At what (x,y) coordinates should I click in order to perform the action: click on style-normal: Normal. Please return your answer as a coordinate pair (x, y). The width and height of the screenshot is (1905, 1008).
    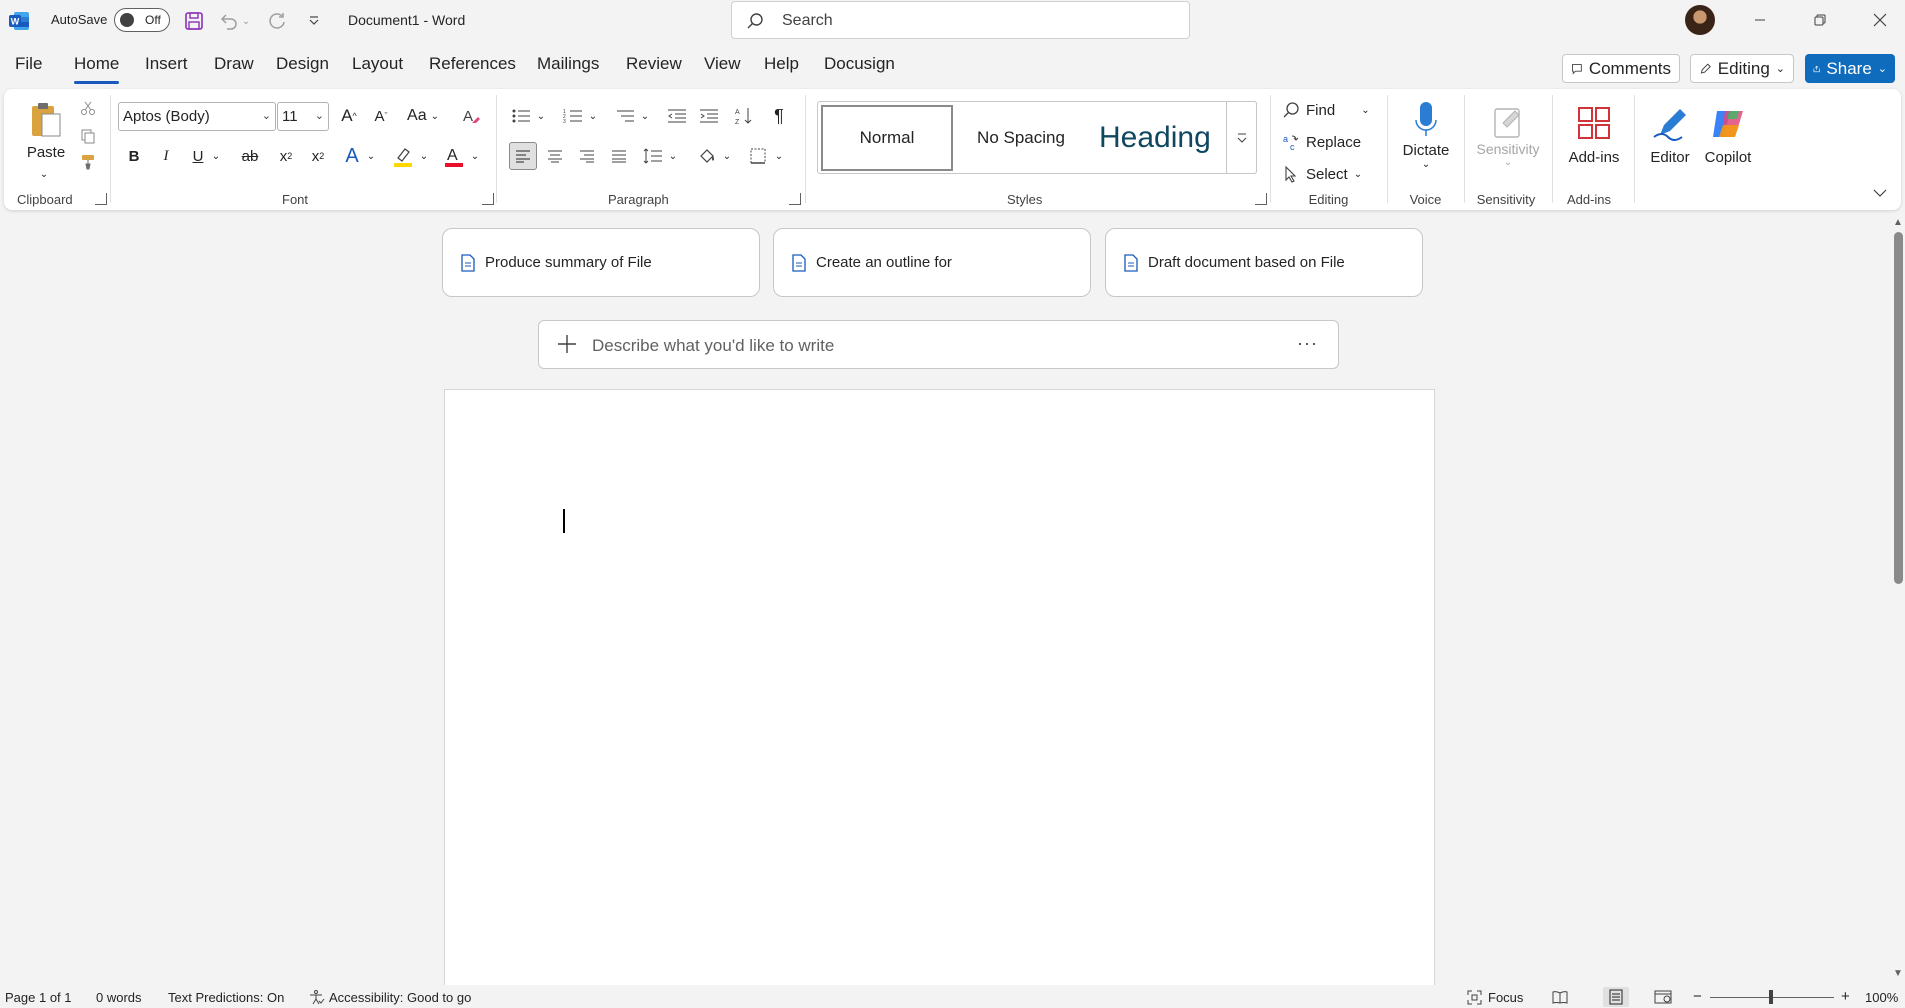
    Looking at the image, I should click on (887, 138).